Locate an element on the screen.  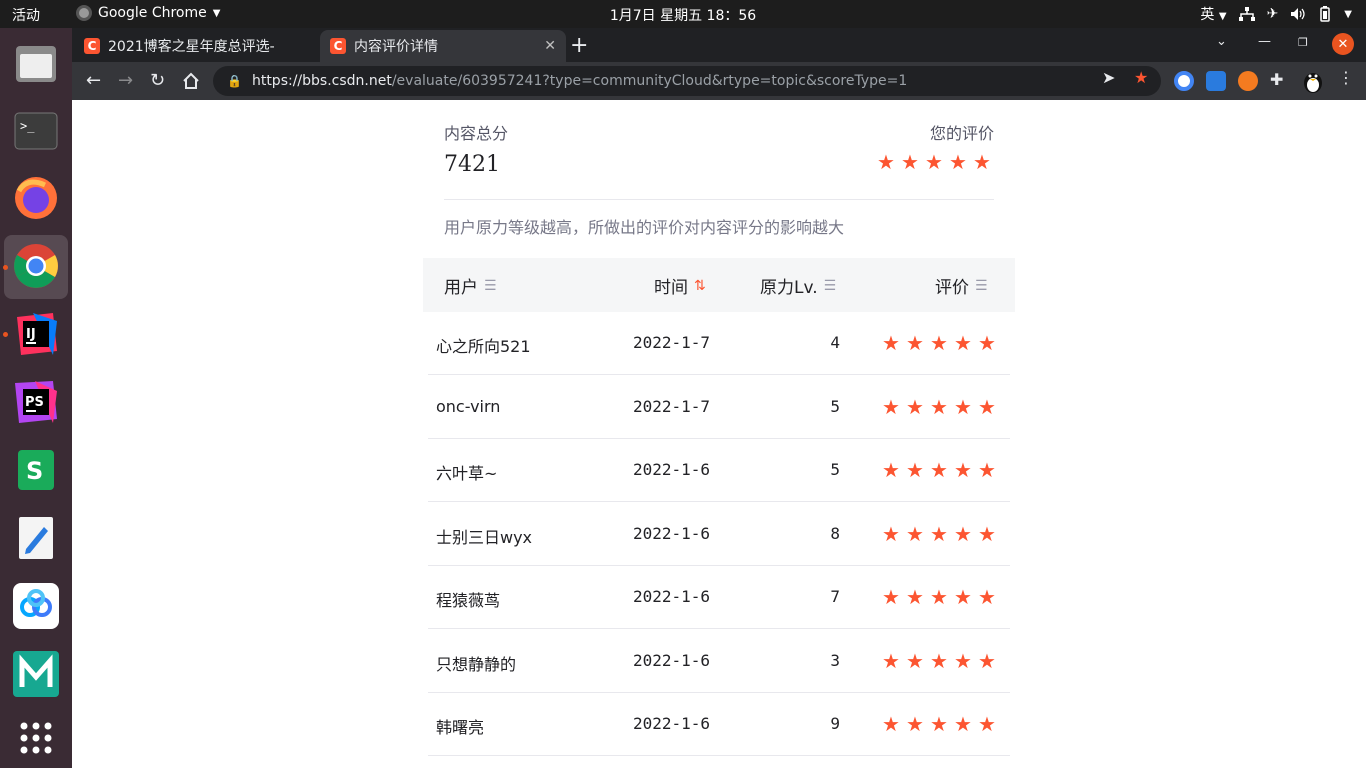
column-header-user: 用户 ☰ is located at coordinates (470, 286).